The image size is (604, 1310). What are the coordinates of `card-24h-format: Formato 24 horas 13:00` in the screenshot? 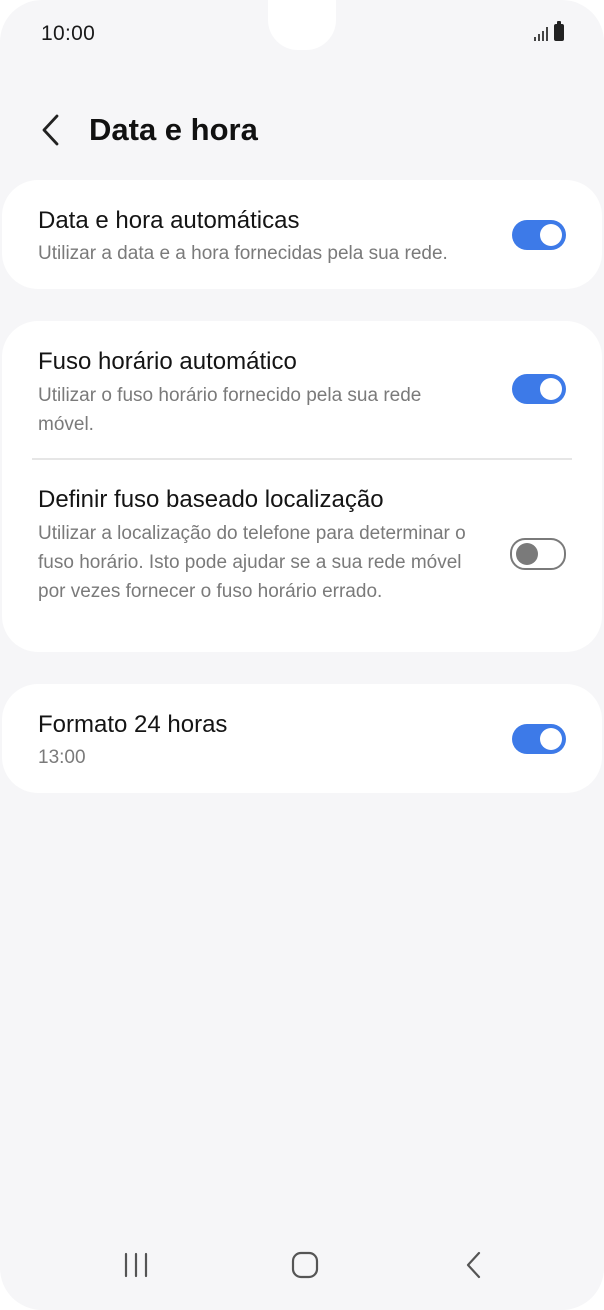 It's located at (302, 738).